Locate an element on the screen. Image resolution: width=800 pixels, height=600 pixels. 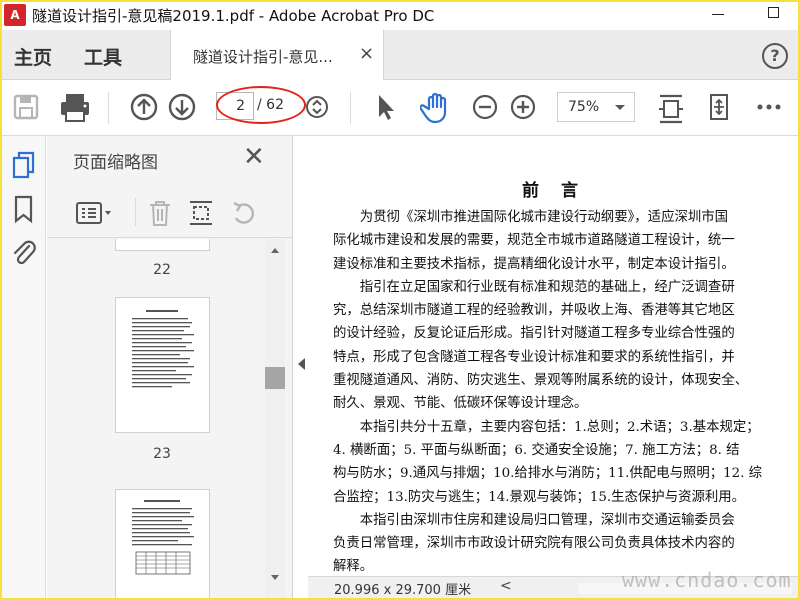
extract-page-icon is located at coordinates (201, 215).